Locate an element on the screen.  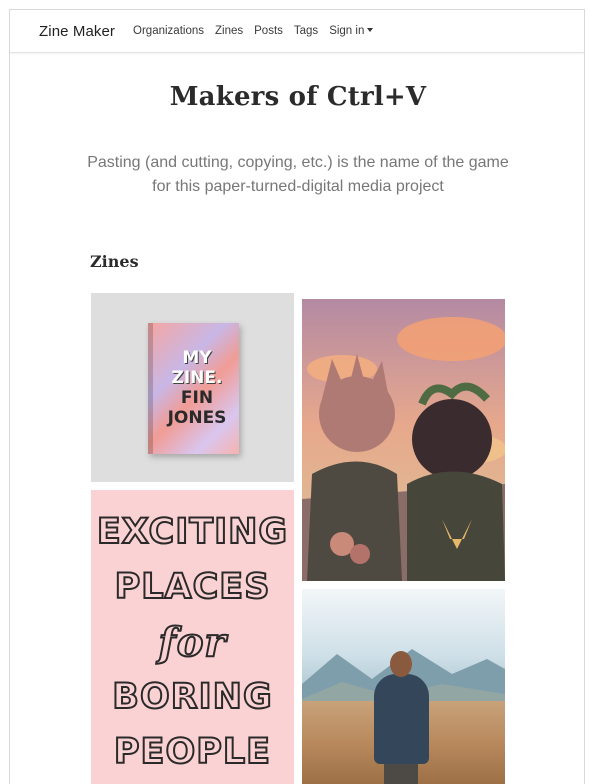
nav-link-zines: Zines is located at coordinates (229, 31).